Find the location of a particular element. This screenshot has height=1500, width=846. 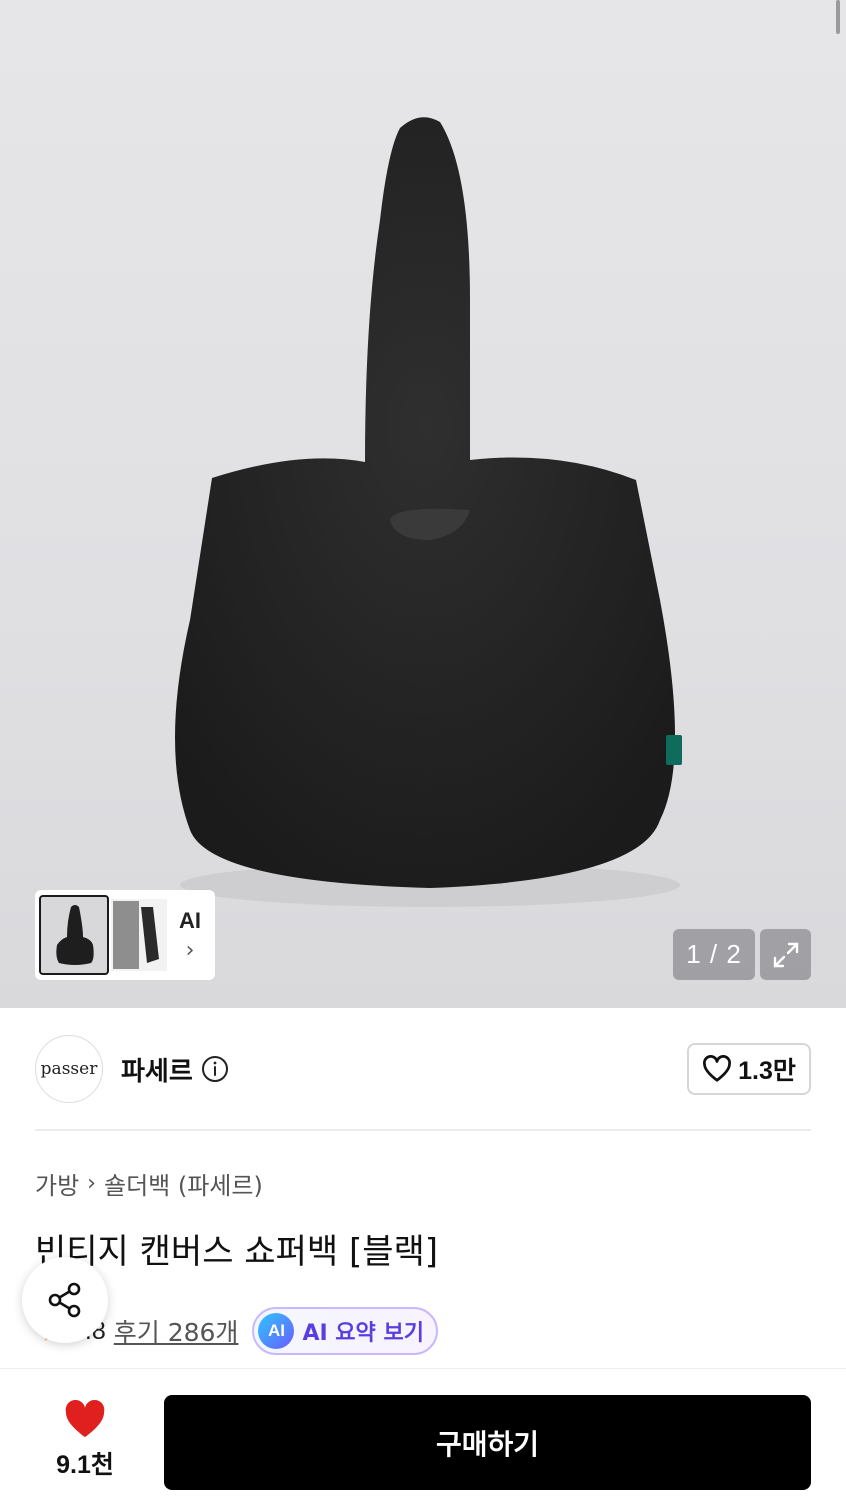

expand-button is located at coordinates (785, 954).